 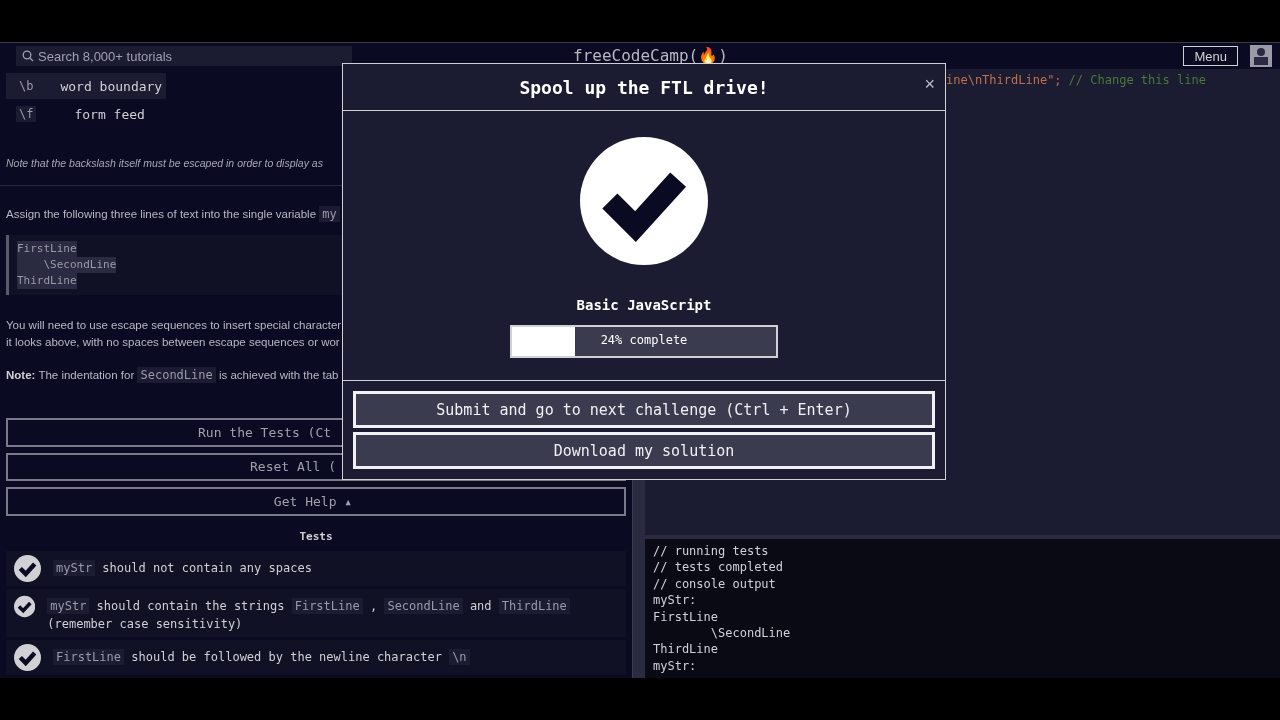 What do you see at coordinates (316, 536) in the screenshot?
I see `tests-heading: Tests` at bounding box center [316, 536].